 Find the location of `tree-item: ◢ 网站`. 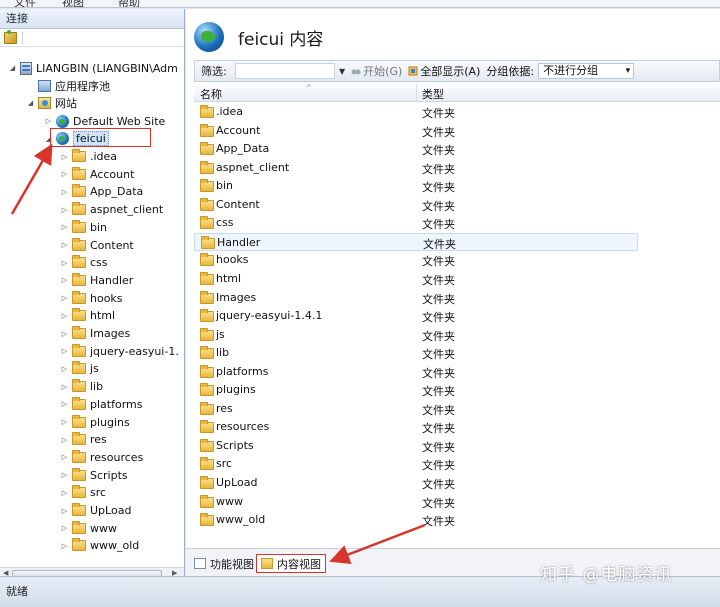

tree-item: ◢ 网站 is located at coordinates (51, 103).